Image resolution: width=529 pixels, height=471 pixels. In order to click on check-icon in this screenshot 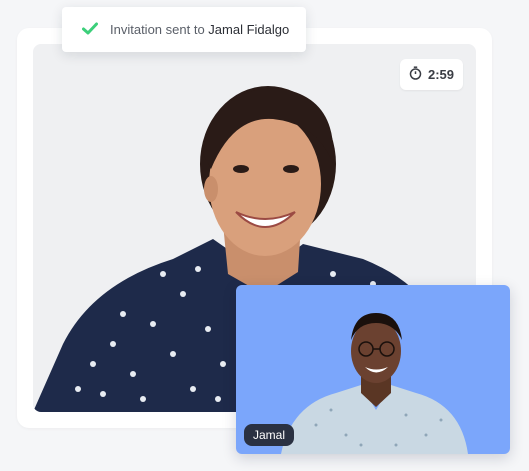, I will do `click(90, 30)`.